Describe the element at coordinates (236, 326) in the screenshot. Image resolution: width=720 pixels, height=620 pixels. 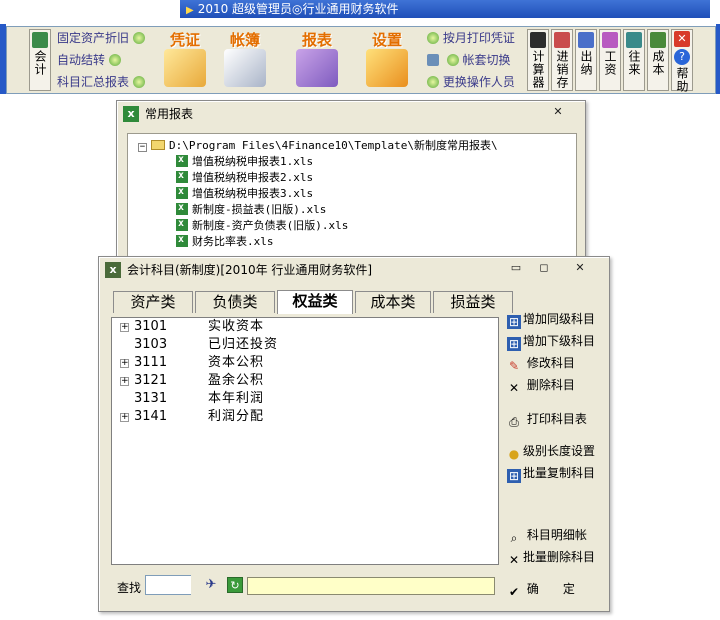
I see `account-name: 实收资本` at that location.